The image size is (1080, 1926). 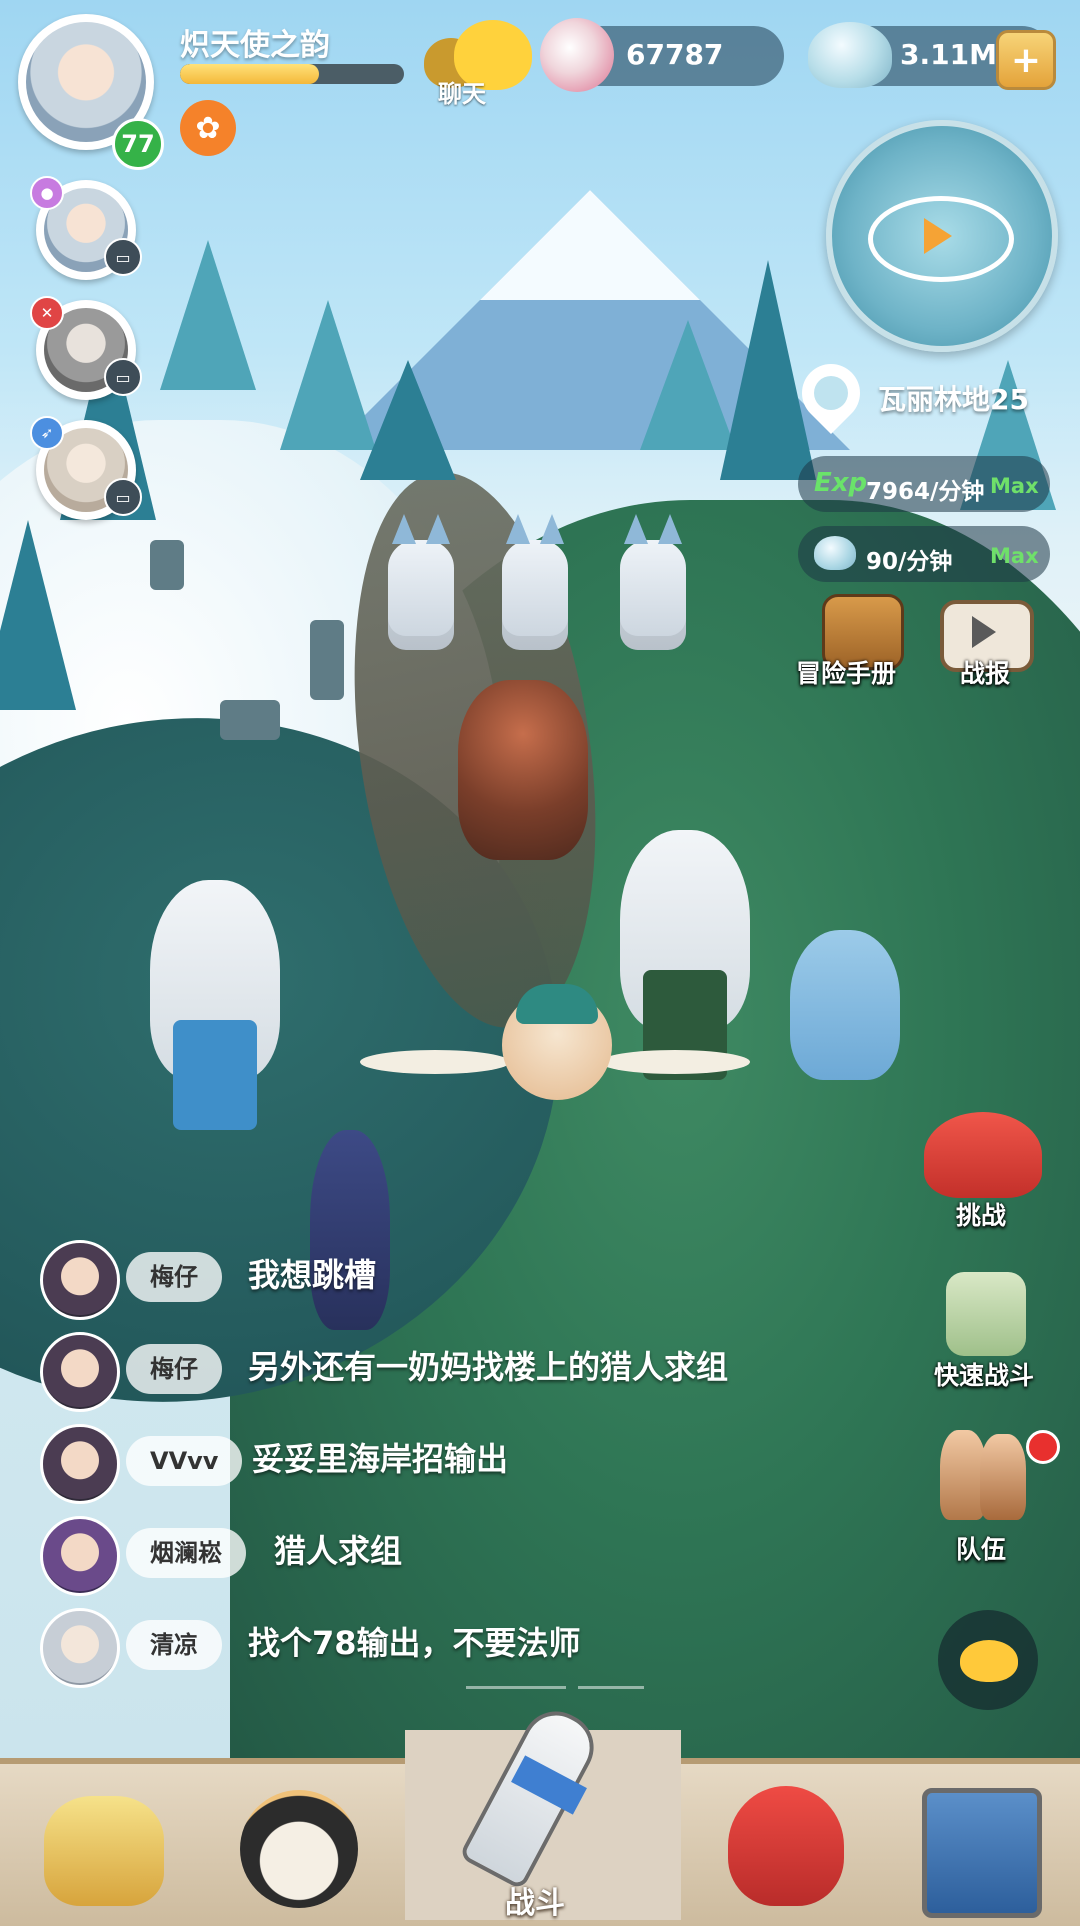 What do you see at coordinates (208, 128) in the screenshot?
I see `guild-emblem-icon: ✿` at bounding box center [208, 128].